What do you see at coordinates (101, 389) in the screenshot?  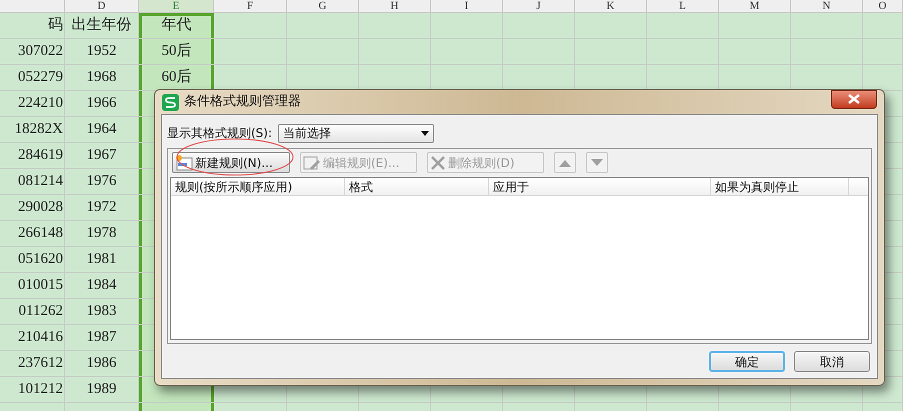 I see `table-cell-text: 1989` at bounding box center [101, 389].